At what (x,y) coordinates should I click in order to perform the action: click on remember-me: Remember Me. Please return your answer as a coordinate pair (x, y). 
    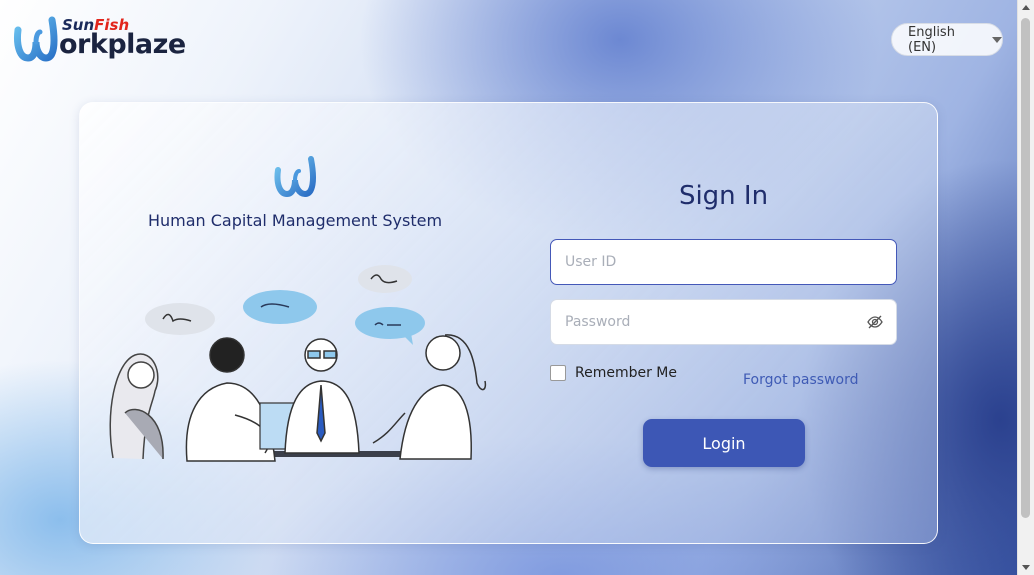
    Looking at the image, I should click on (613, 373).